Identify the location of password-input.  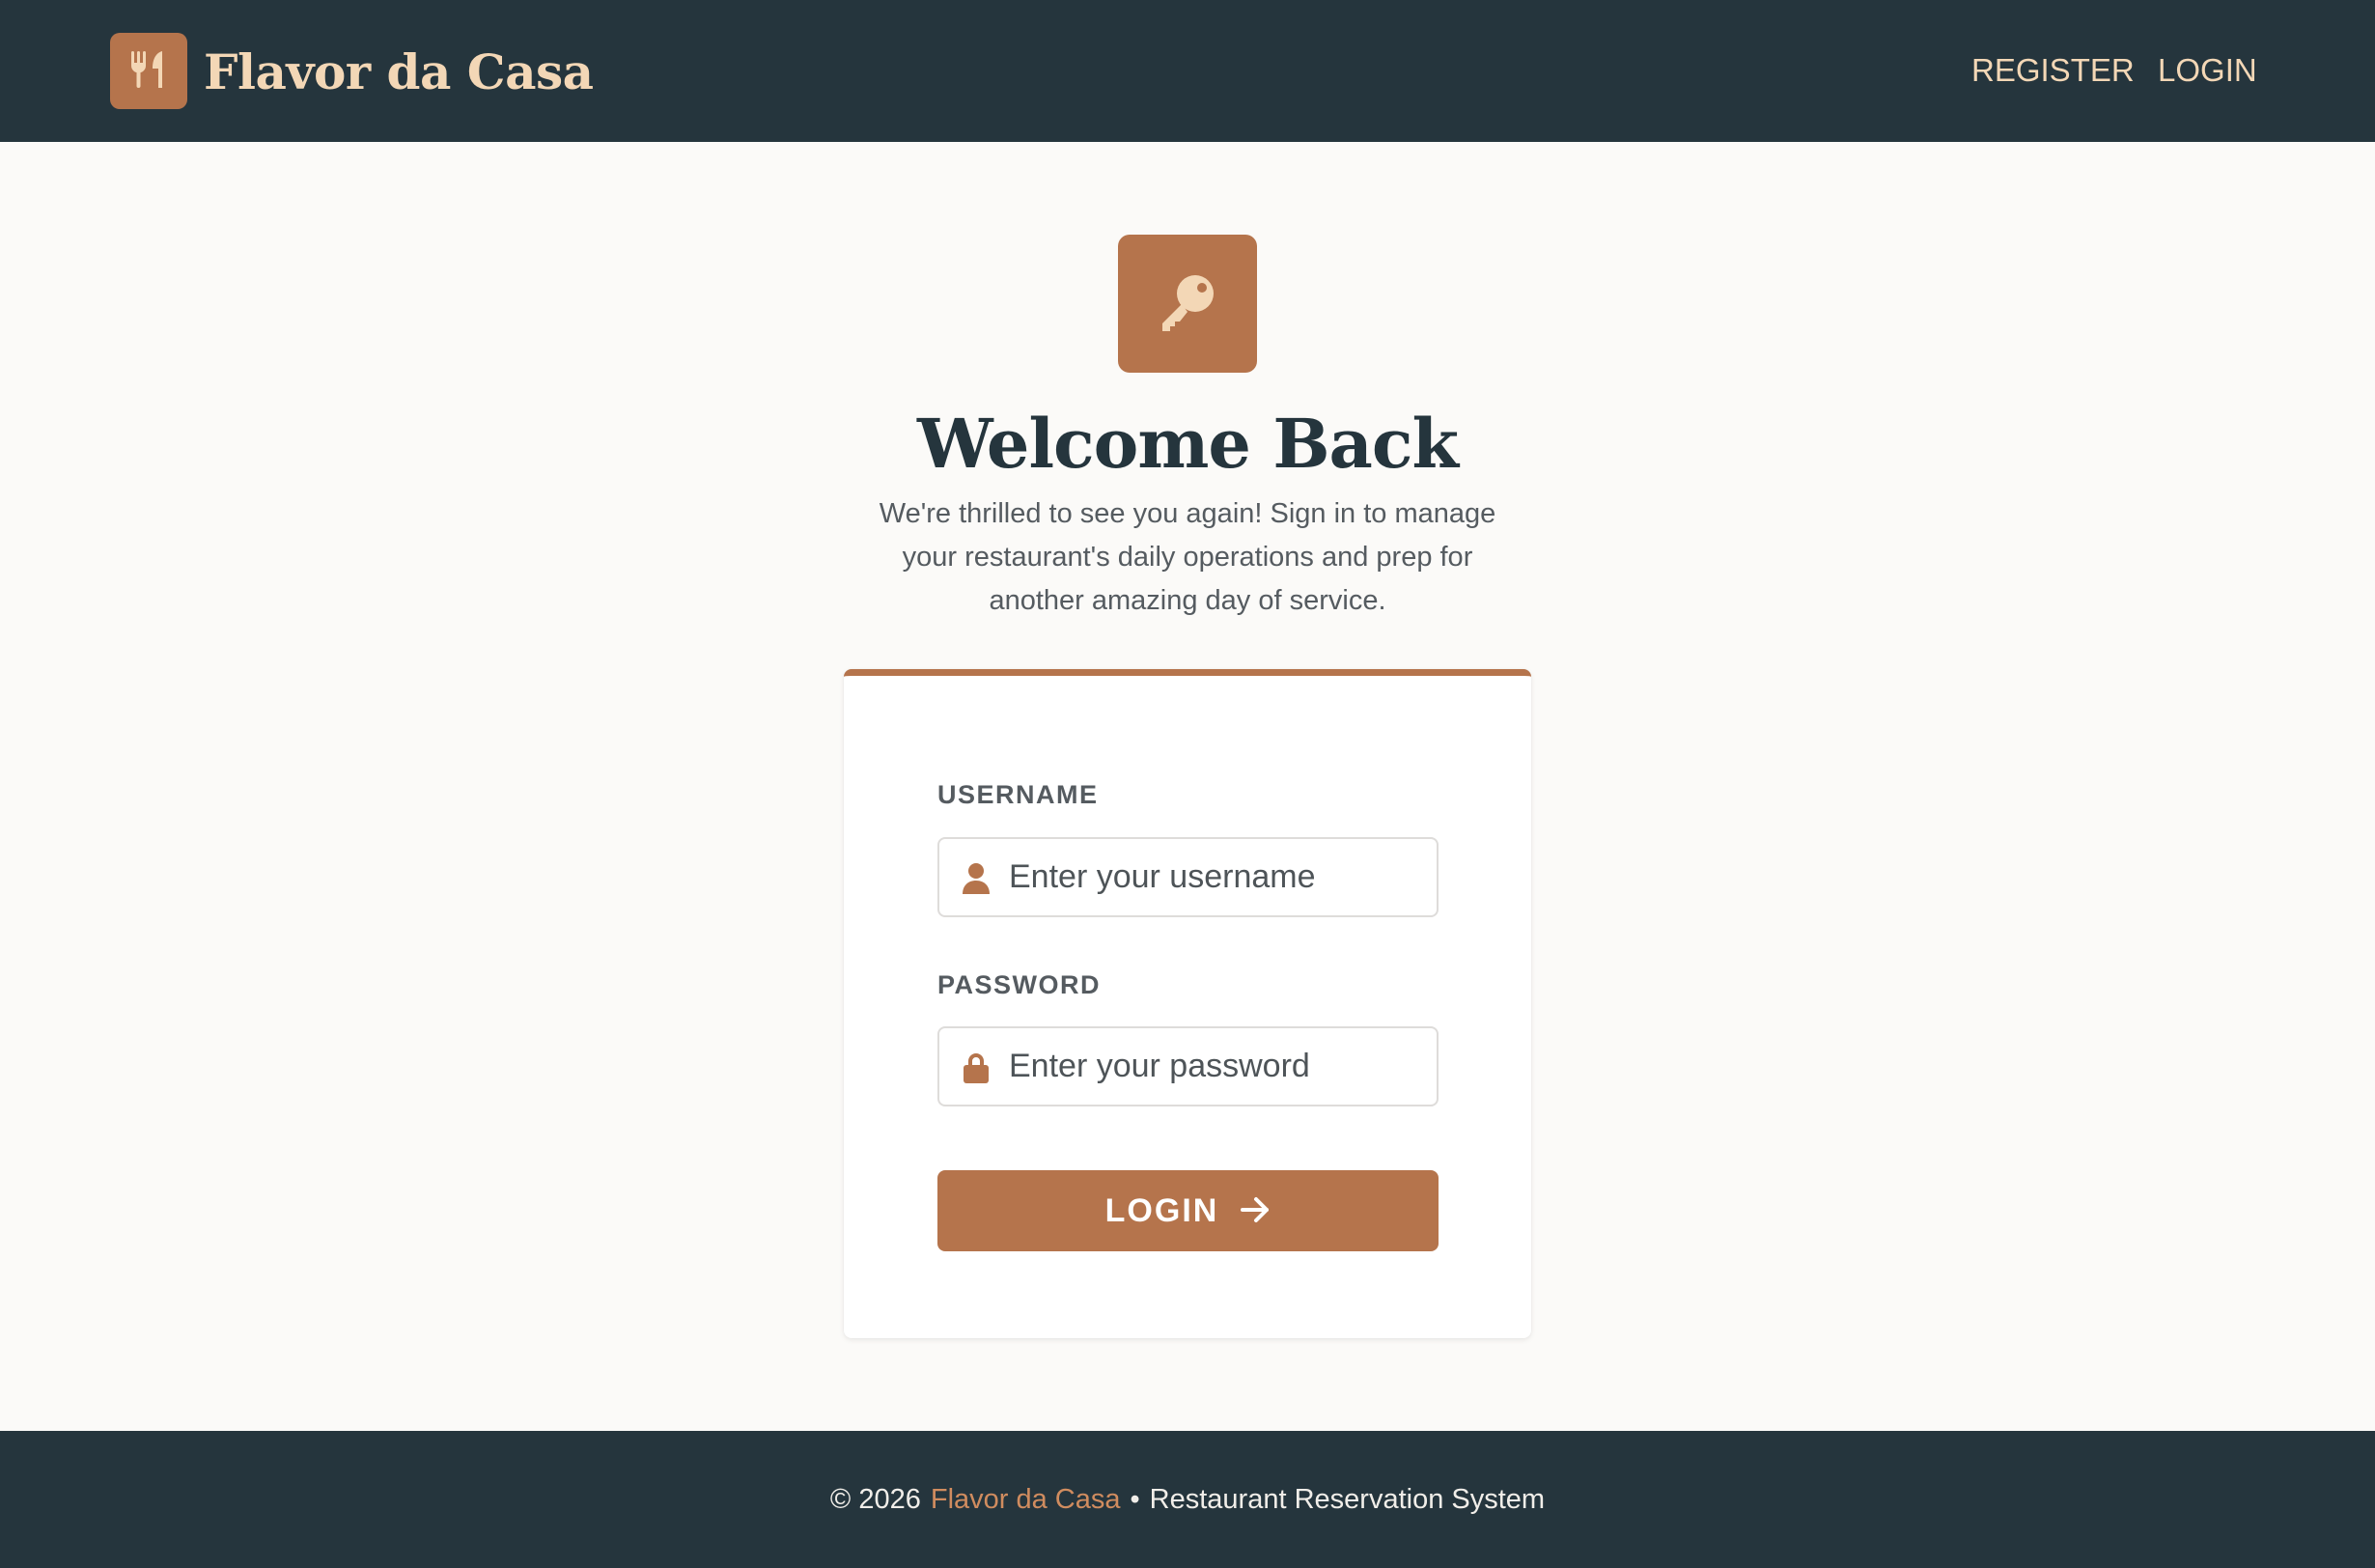
(1216, 1066).